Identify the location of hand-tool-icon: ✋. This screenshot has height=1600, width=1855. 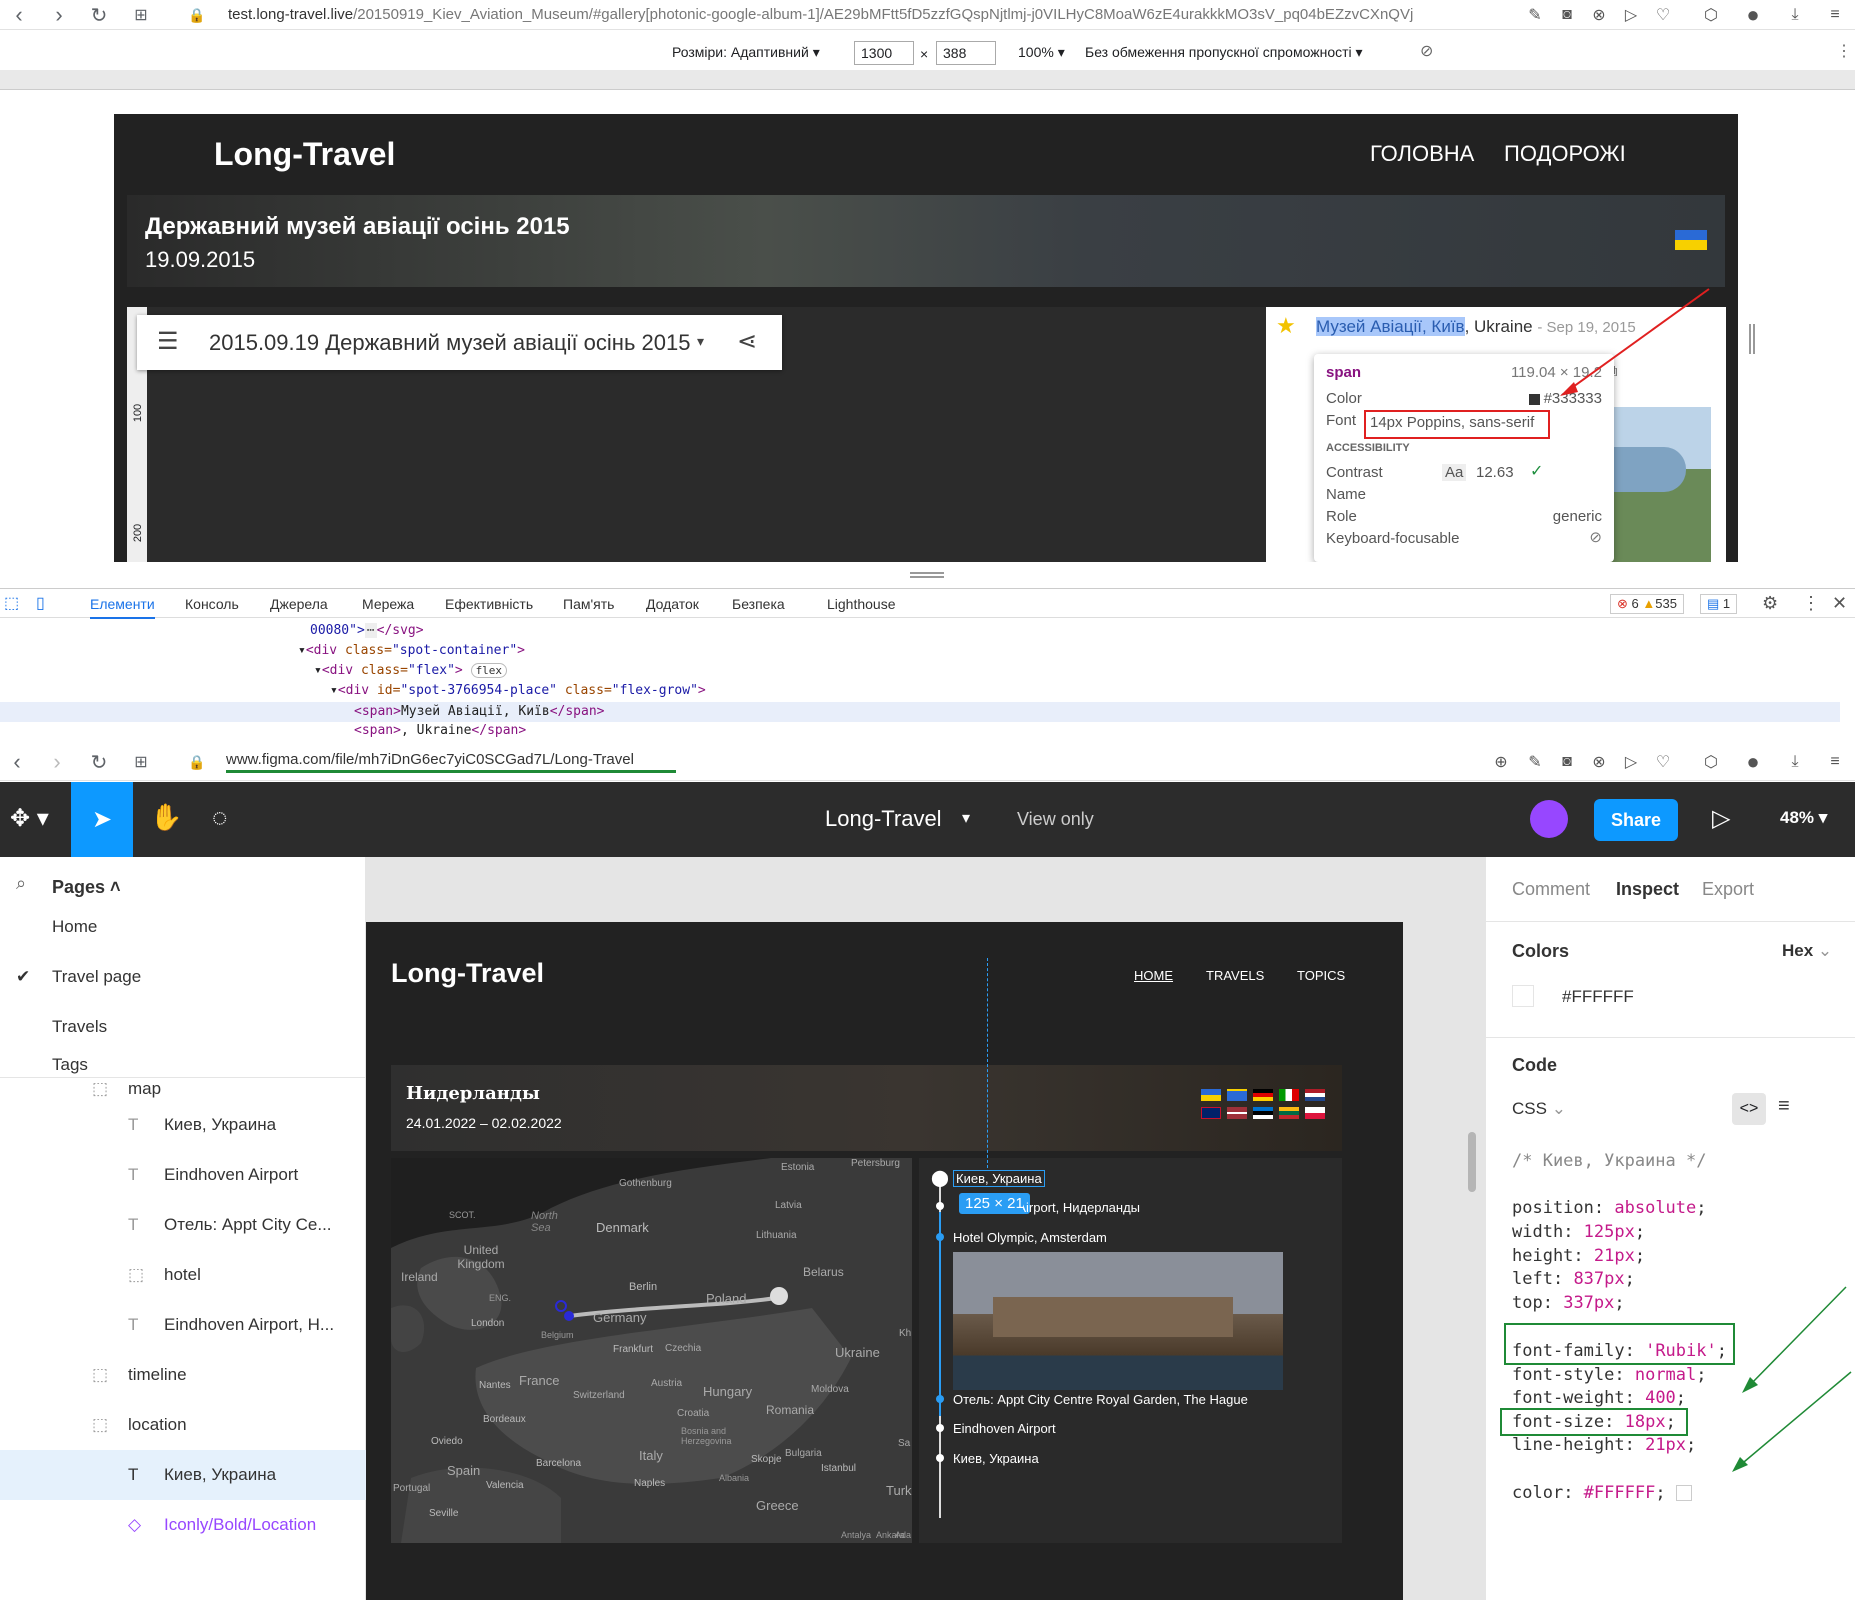
(166, 817).